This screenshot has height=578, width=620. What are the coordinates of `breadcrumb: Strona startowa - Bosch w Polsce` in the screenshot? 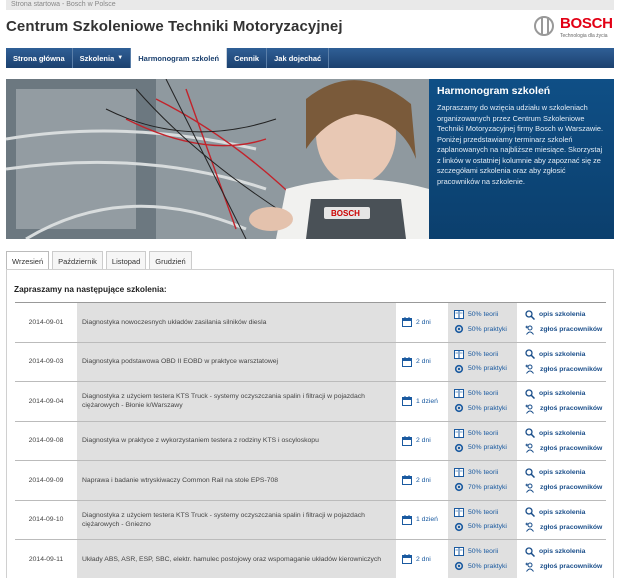 It's located at (63, 4).